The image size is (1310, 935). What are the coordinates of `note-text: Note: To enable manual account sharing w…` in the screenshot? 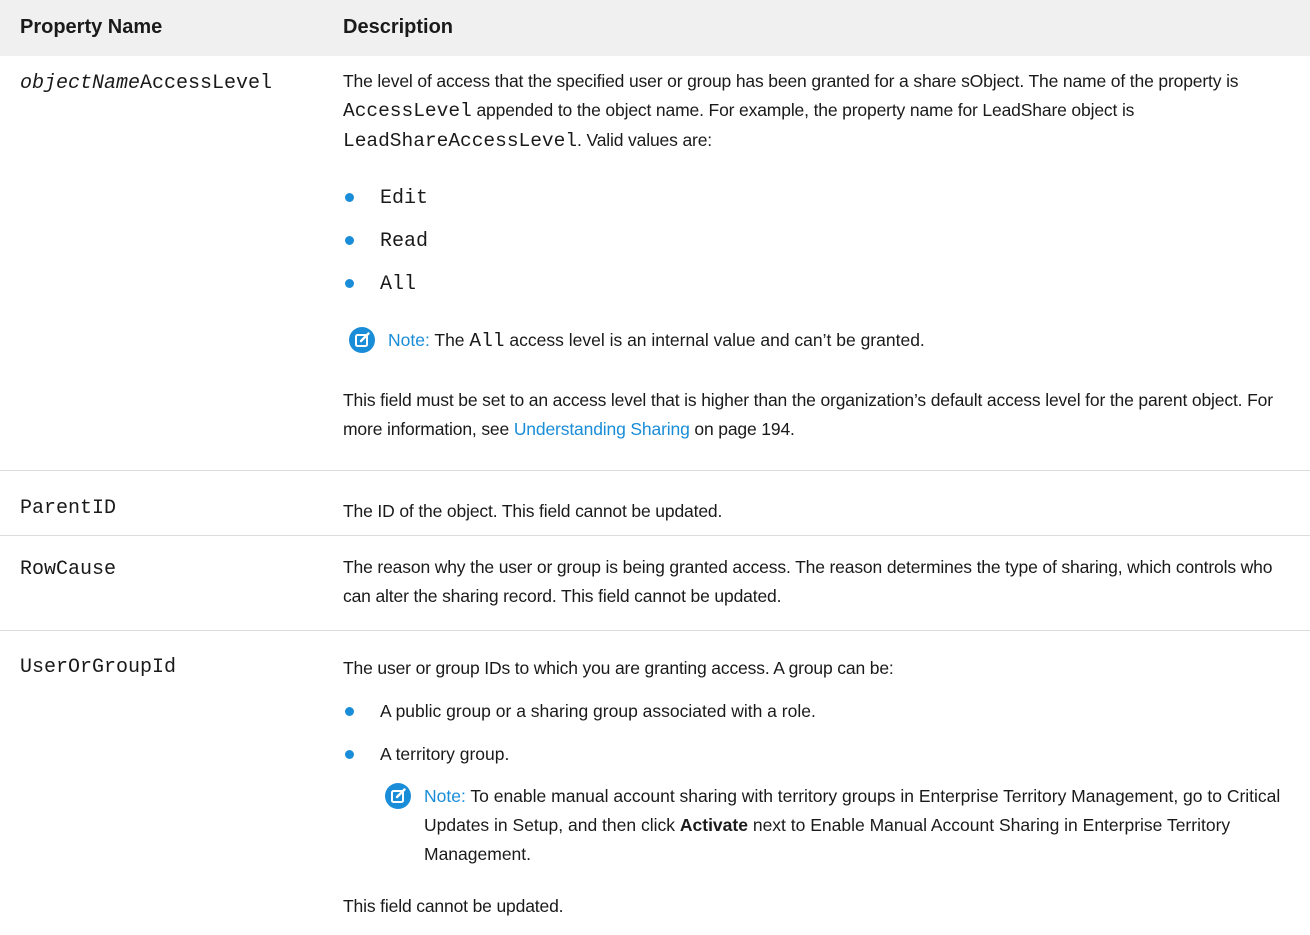 It's located at (857, 825).